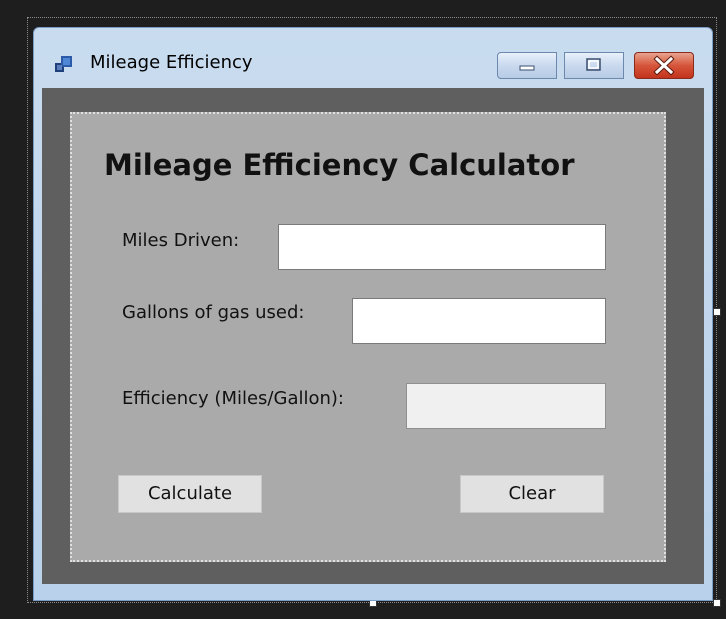 This screenshot has height=619, width=726. I want to click on winforms-app-icon, so click(63, 64).